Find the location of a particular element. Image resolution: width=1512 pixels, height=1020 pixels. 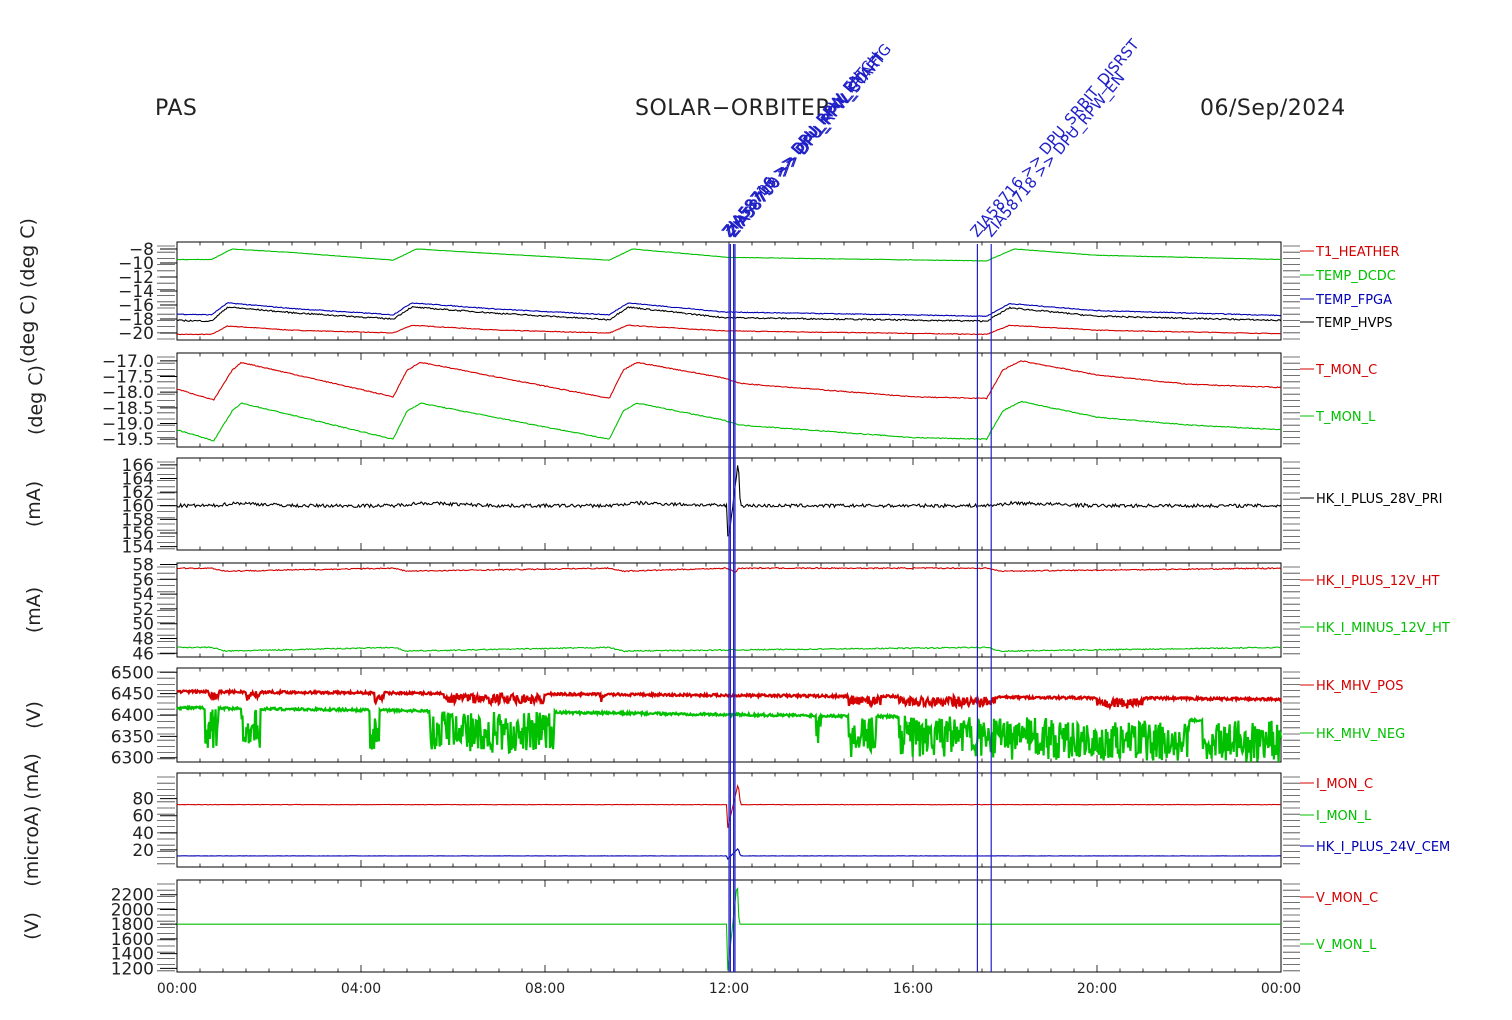

legend-label: HK_I_PLUS_24V_CEM is located at coordinates (1383, 847).